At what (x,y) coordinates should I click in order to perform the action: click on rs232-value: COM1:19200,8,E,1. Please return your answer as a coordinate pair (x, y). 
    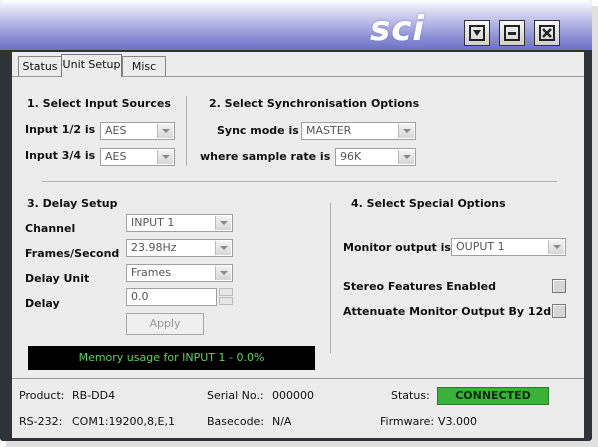
    Looking at the image, I should click on (123, 421).